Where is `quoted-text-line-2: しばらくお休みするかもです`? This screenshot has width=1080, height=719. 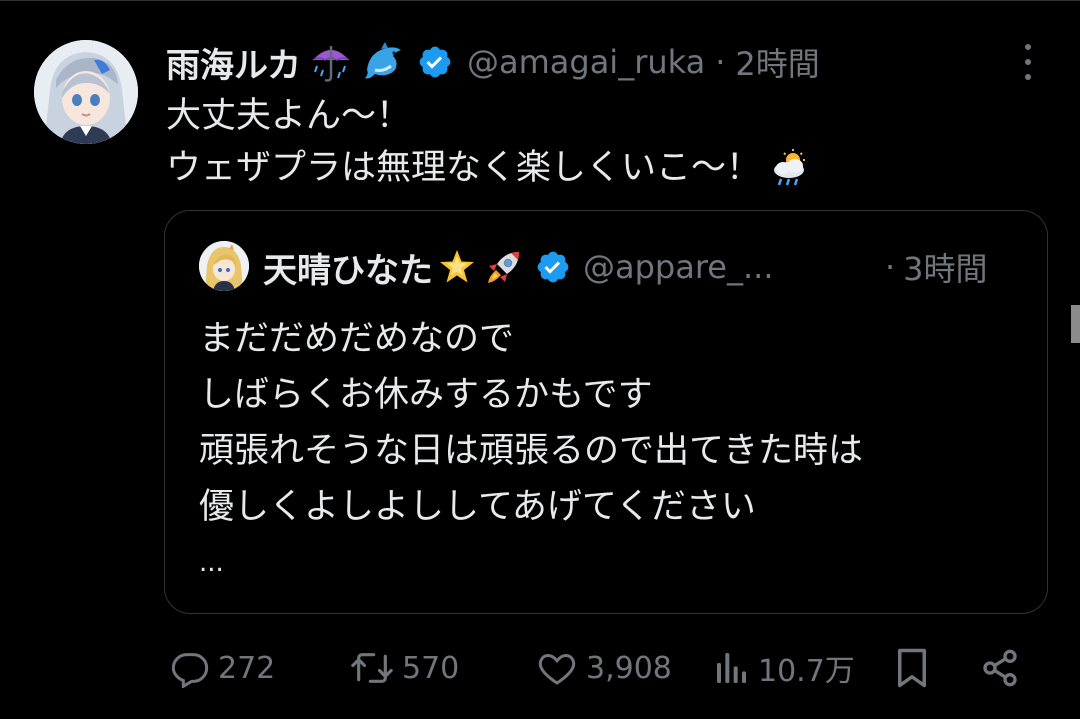
quoted-text-line-2: しばらくお休みするかもです is located at coordinates (426, 395).